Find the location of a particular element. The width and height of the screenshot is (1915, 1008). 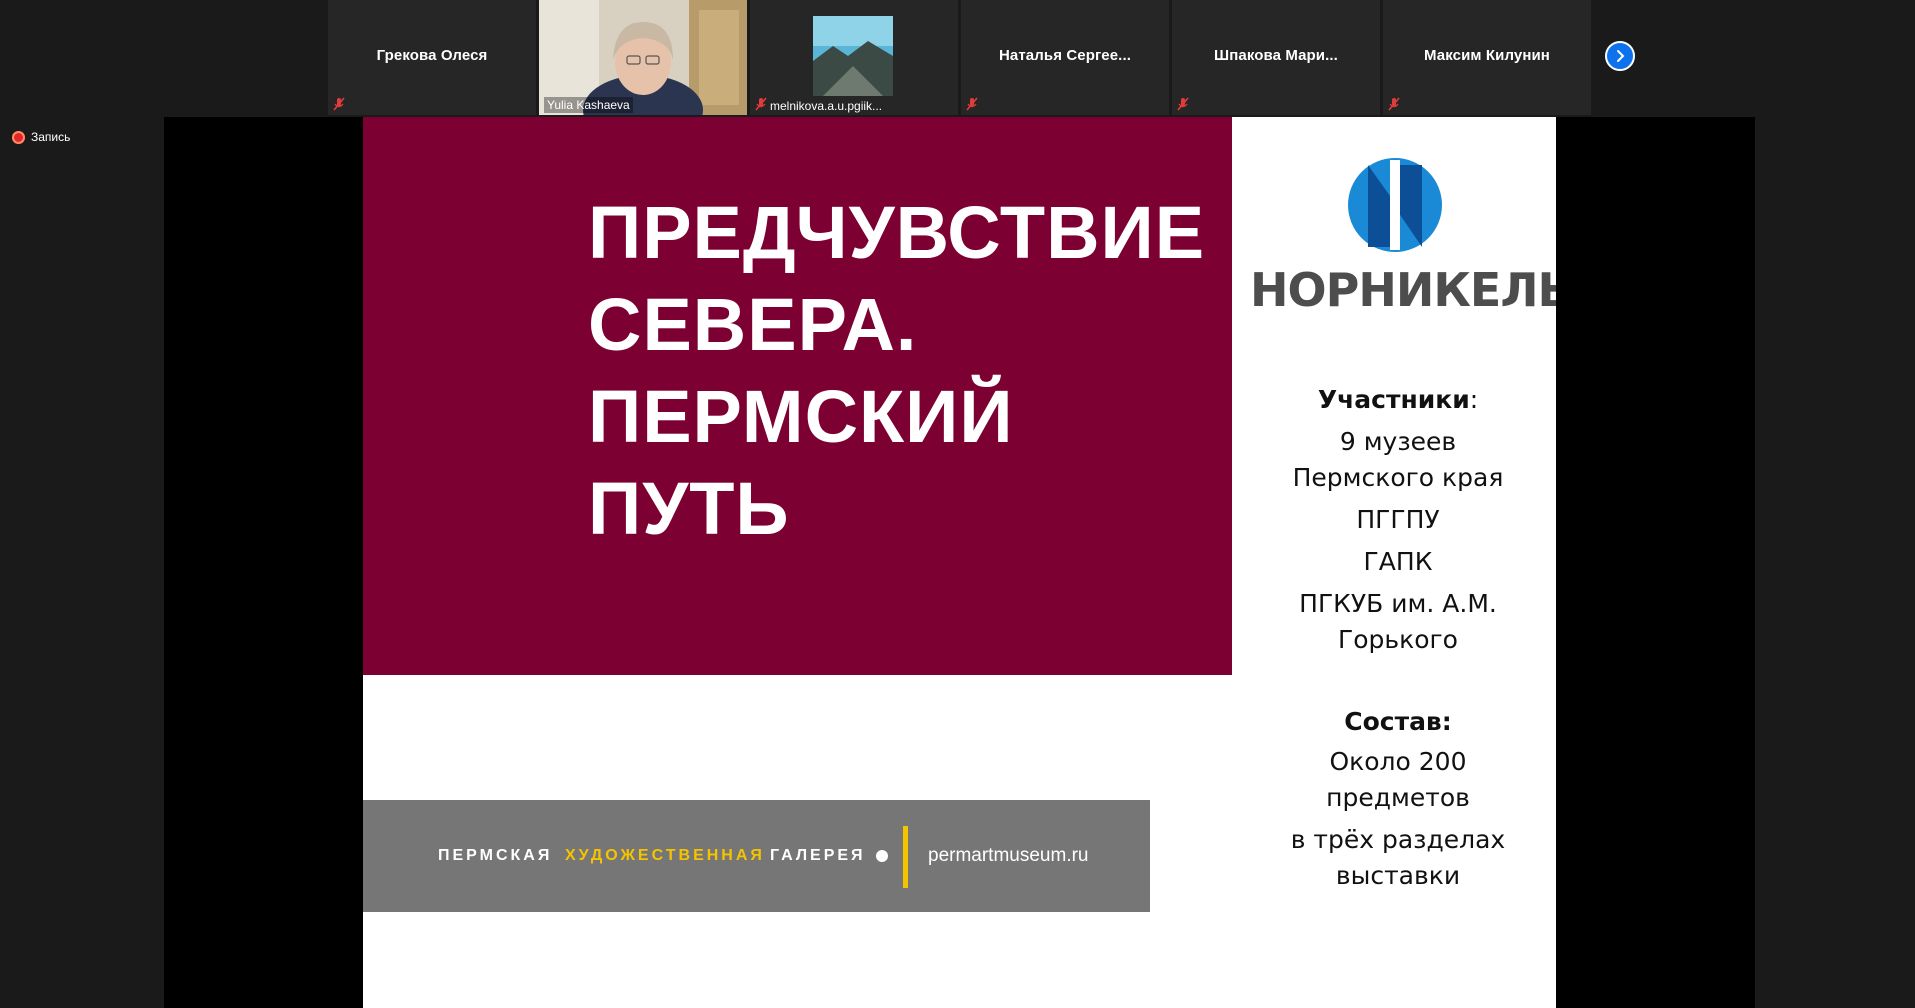

logo-text: НОРНИКЕЛЬ is located at coordinates (1403, 290).